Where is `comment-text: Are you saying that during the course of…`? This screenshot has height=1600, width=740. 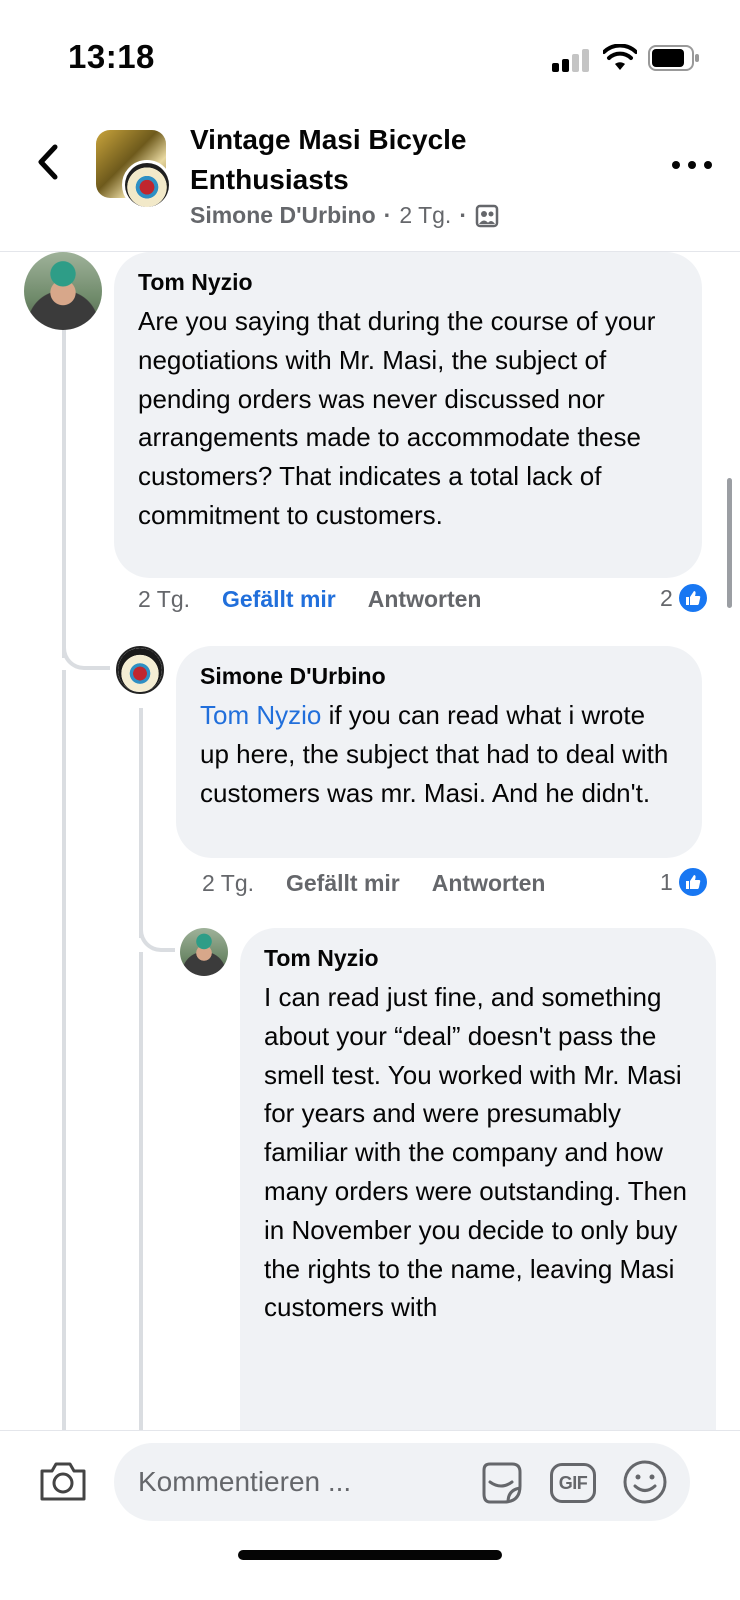
comment-text: Are you saying that during the course of… is located at coordinates (397, 418).